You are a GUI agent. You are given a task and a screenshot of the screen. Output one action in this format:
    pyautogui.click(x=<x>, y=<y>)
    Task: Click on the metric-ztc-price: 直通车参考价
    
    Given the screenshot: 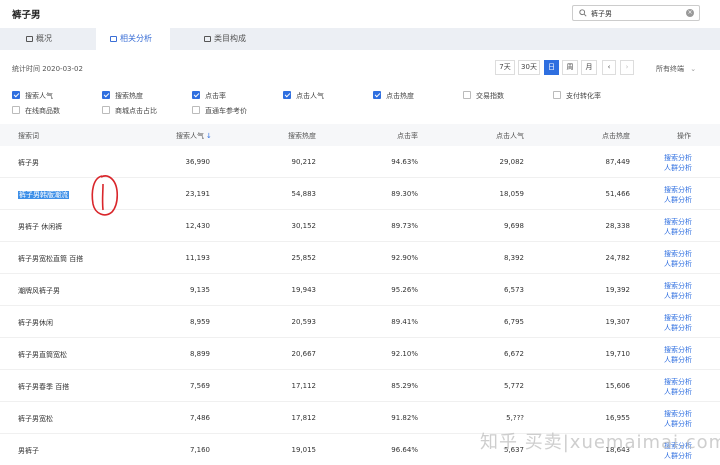 What is the action you would take?
    pyautogui.click(x=219, y=111)
    